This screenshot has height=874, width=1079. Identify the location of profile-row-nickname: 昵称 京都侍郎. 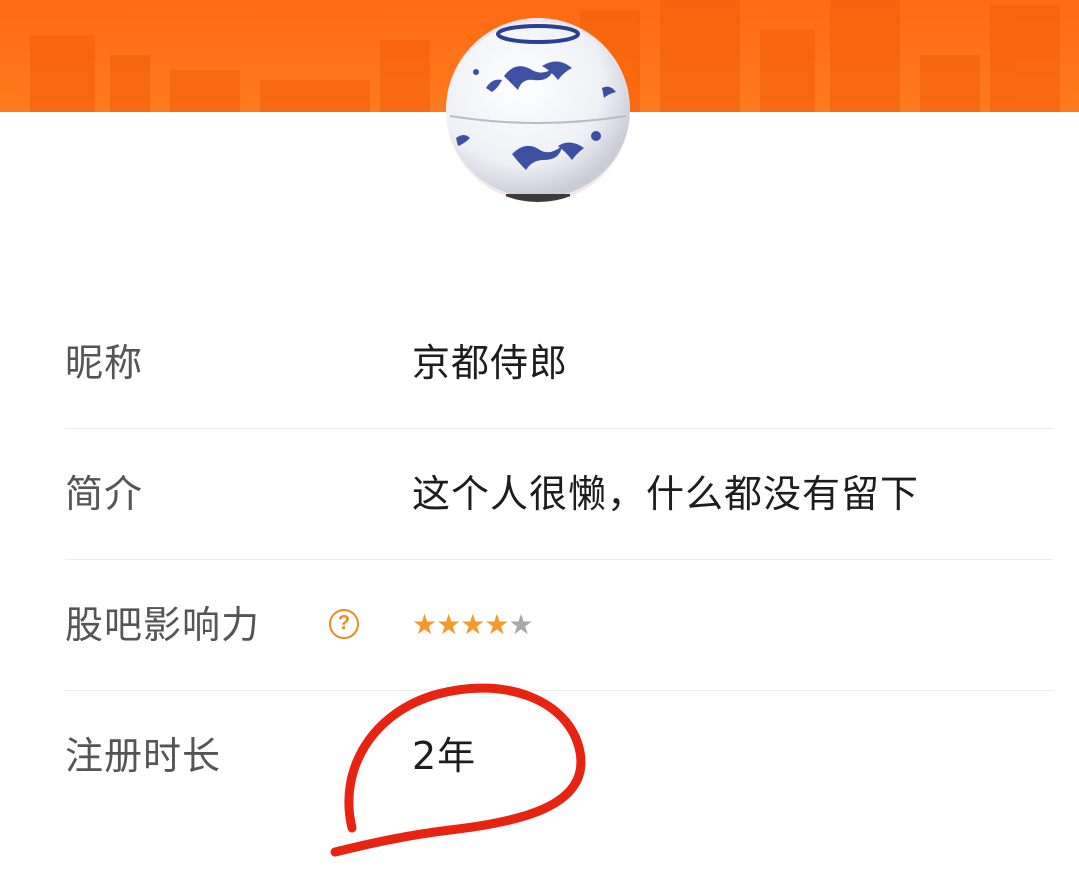
(559, 363).